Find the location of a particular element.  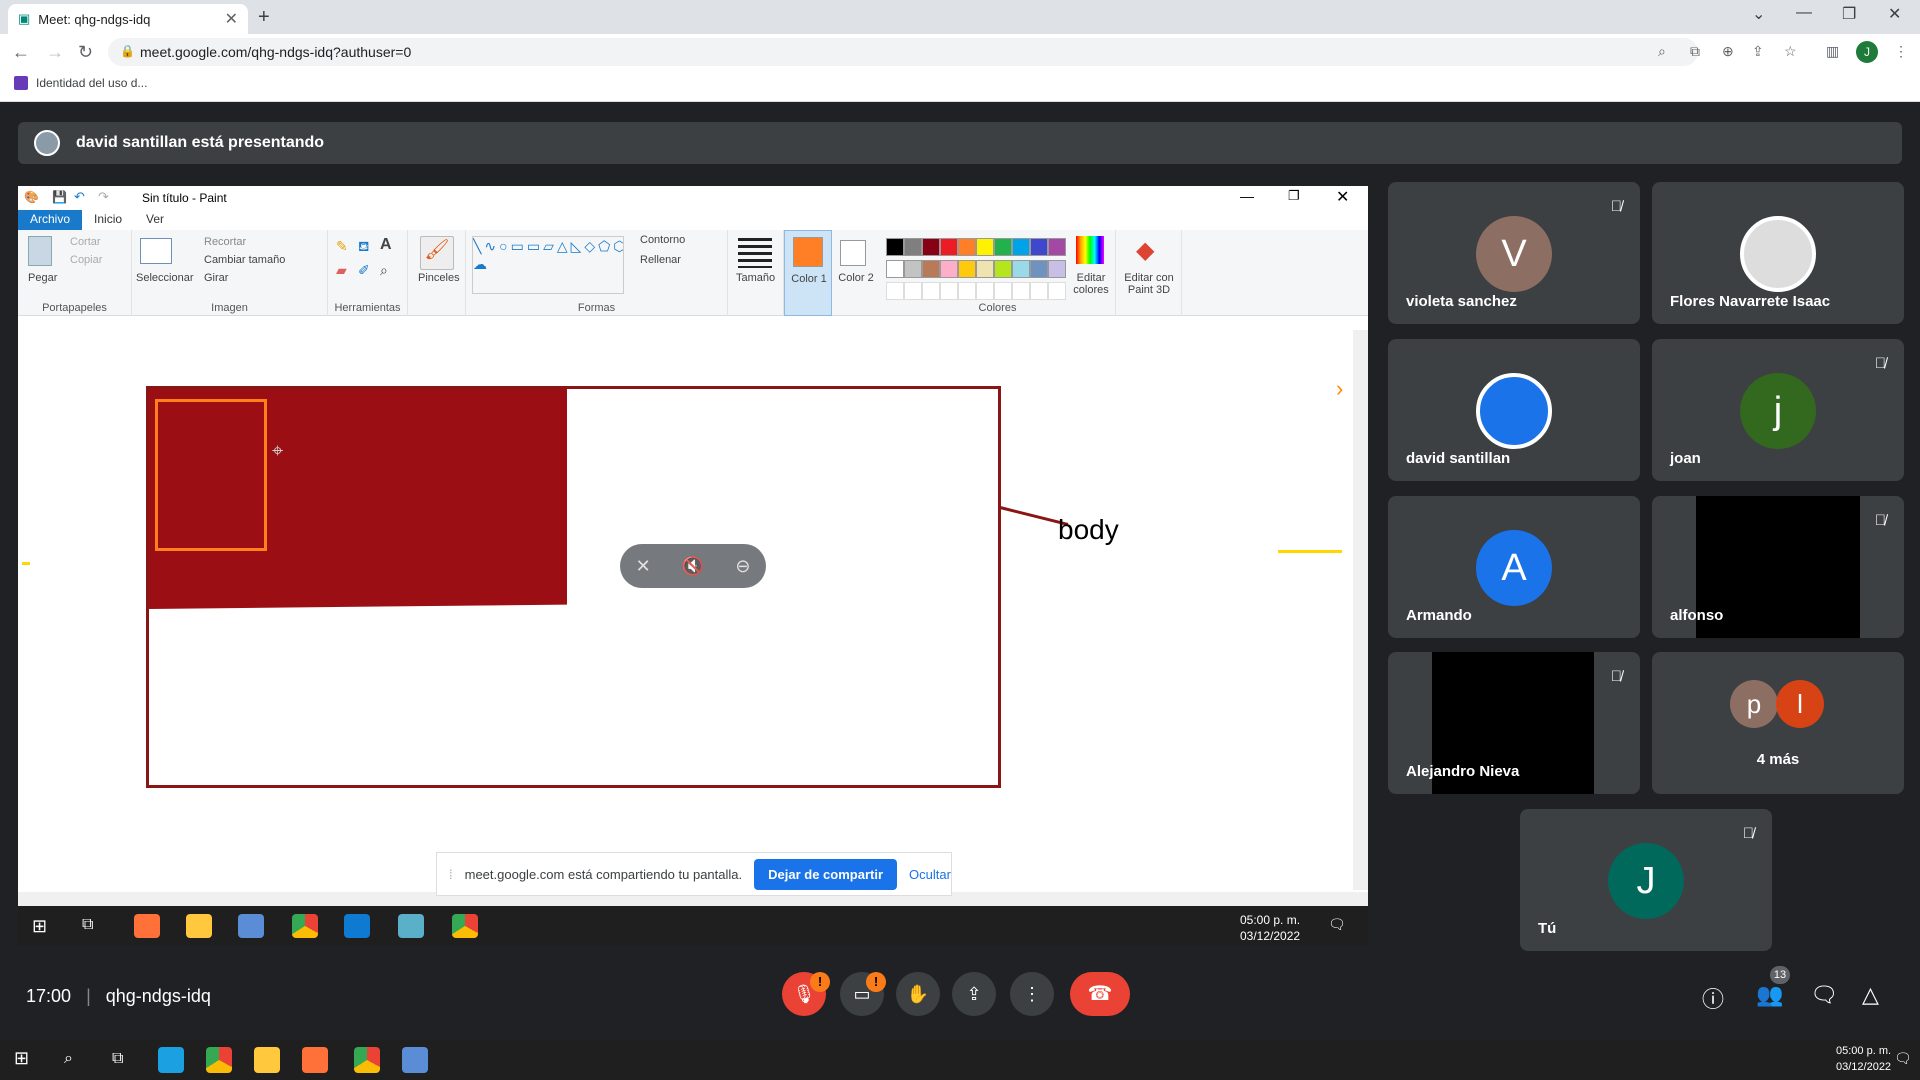

participant-tile: pl 4 más is located at coordinates (1778, 723).